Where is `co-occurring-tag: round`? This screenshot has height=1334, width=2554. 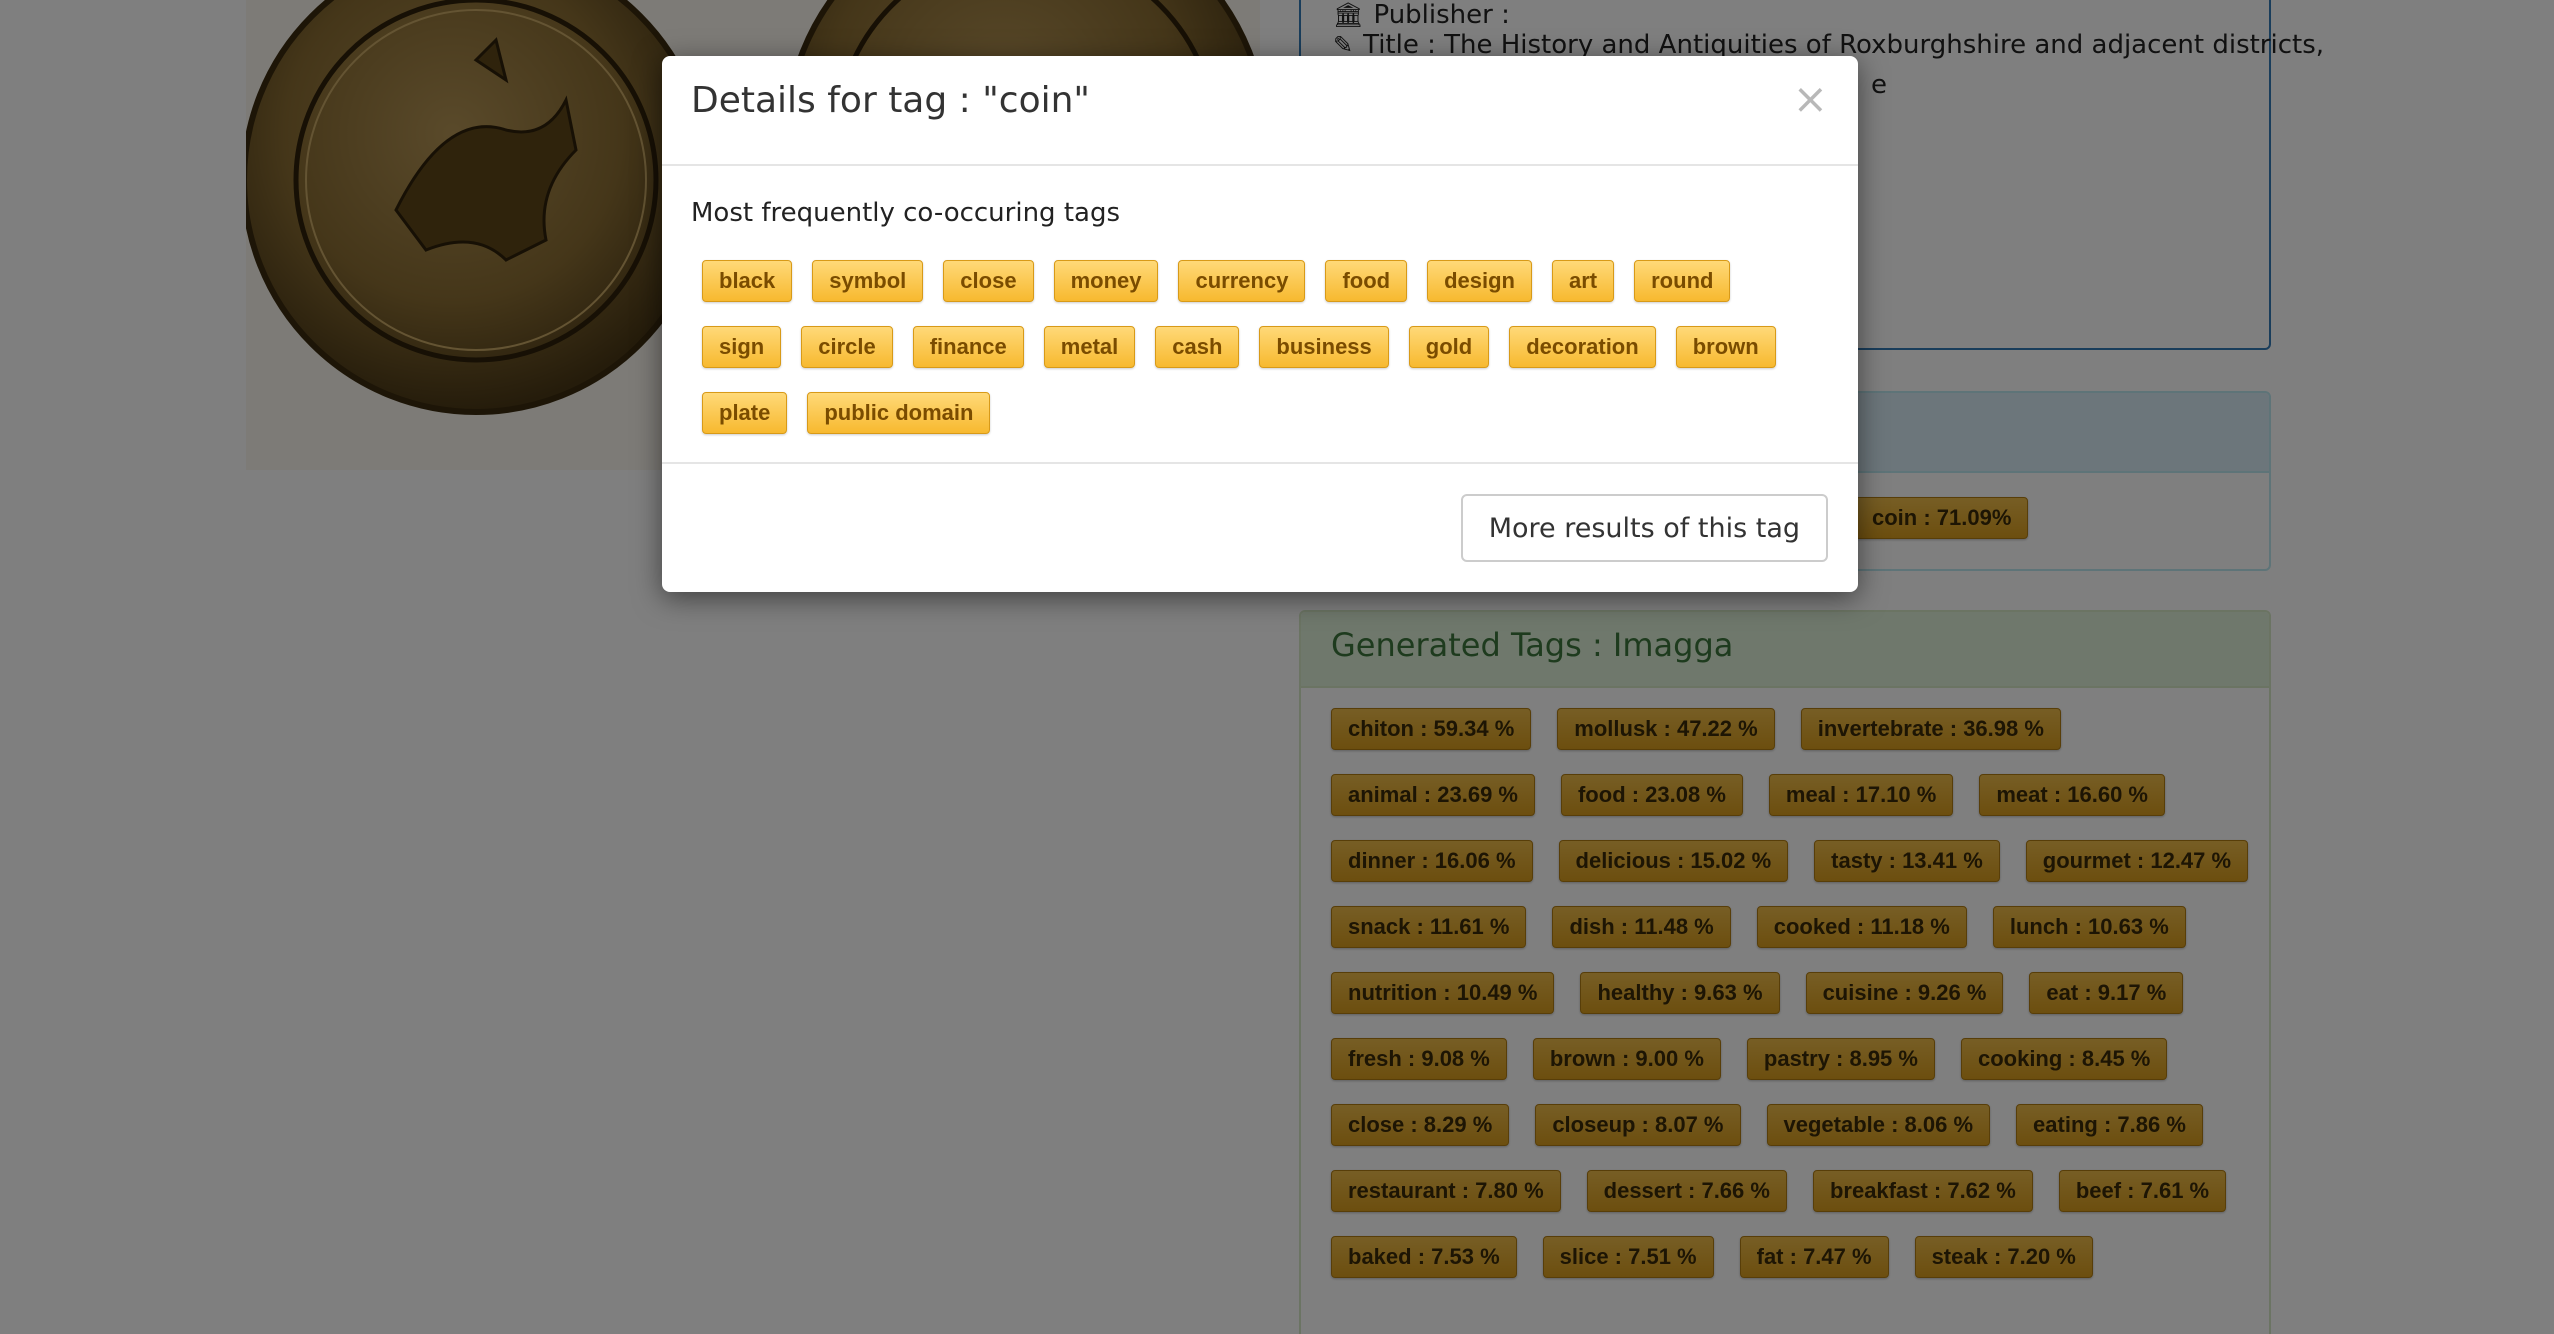 co-occurring-tag: round is located at coordinates (1682, 281).